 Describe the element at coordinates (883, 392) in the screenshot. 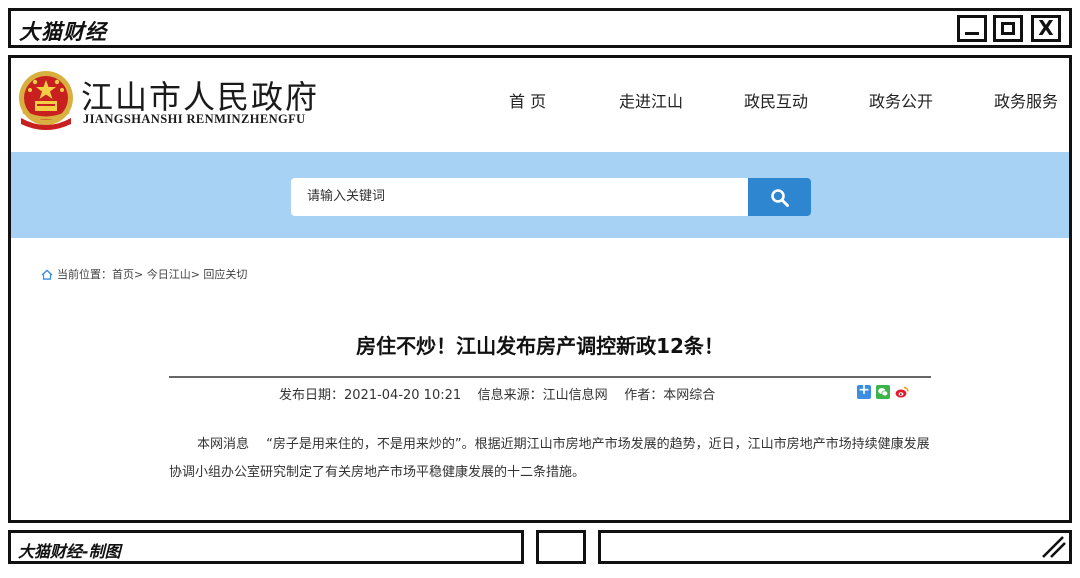

I see `wechat-icon` at that location.